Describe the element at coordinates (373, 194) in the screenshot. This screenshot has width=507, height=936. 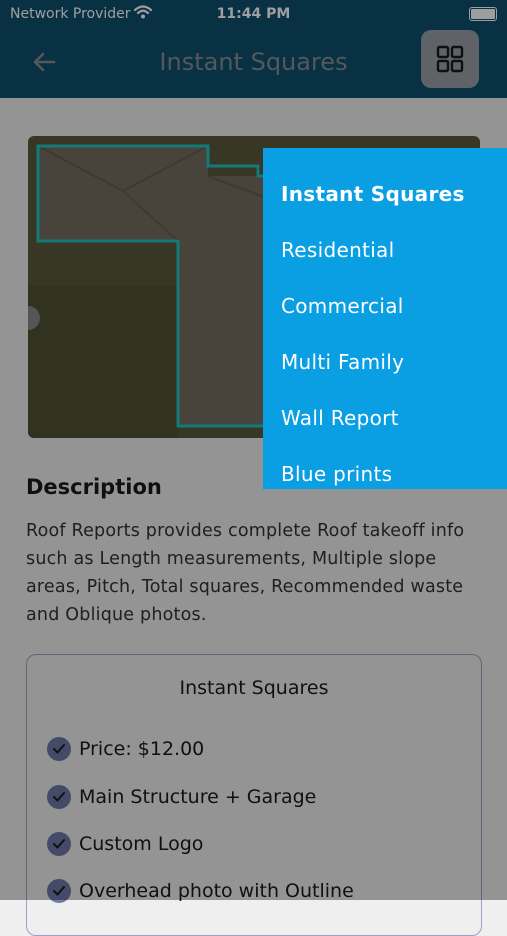
I see `menu-item-instant-squares: Instant Squares` at that location.